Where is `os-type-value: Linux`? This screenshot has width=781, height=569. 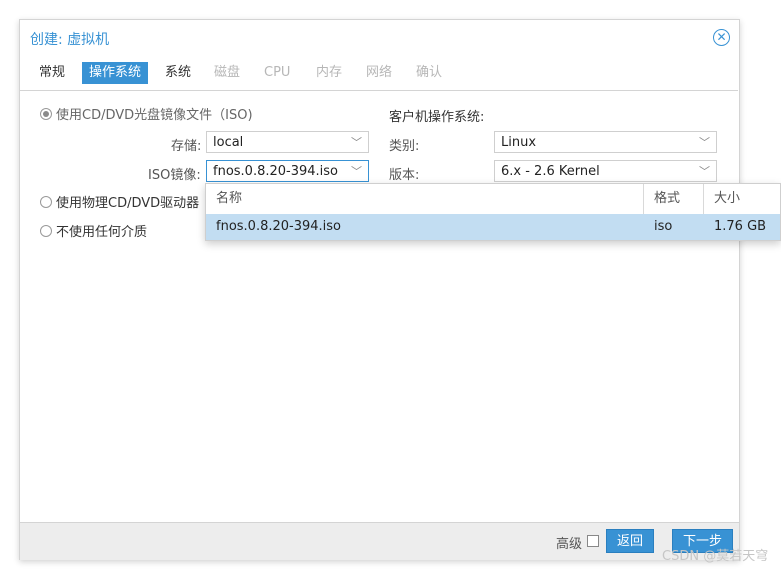
os-type-value: Linux is located at coordinates (519, 142).